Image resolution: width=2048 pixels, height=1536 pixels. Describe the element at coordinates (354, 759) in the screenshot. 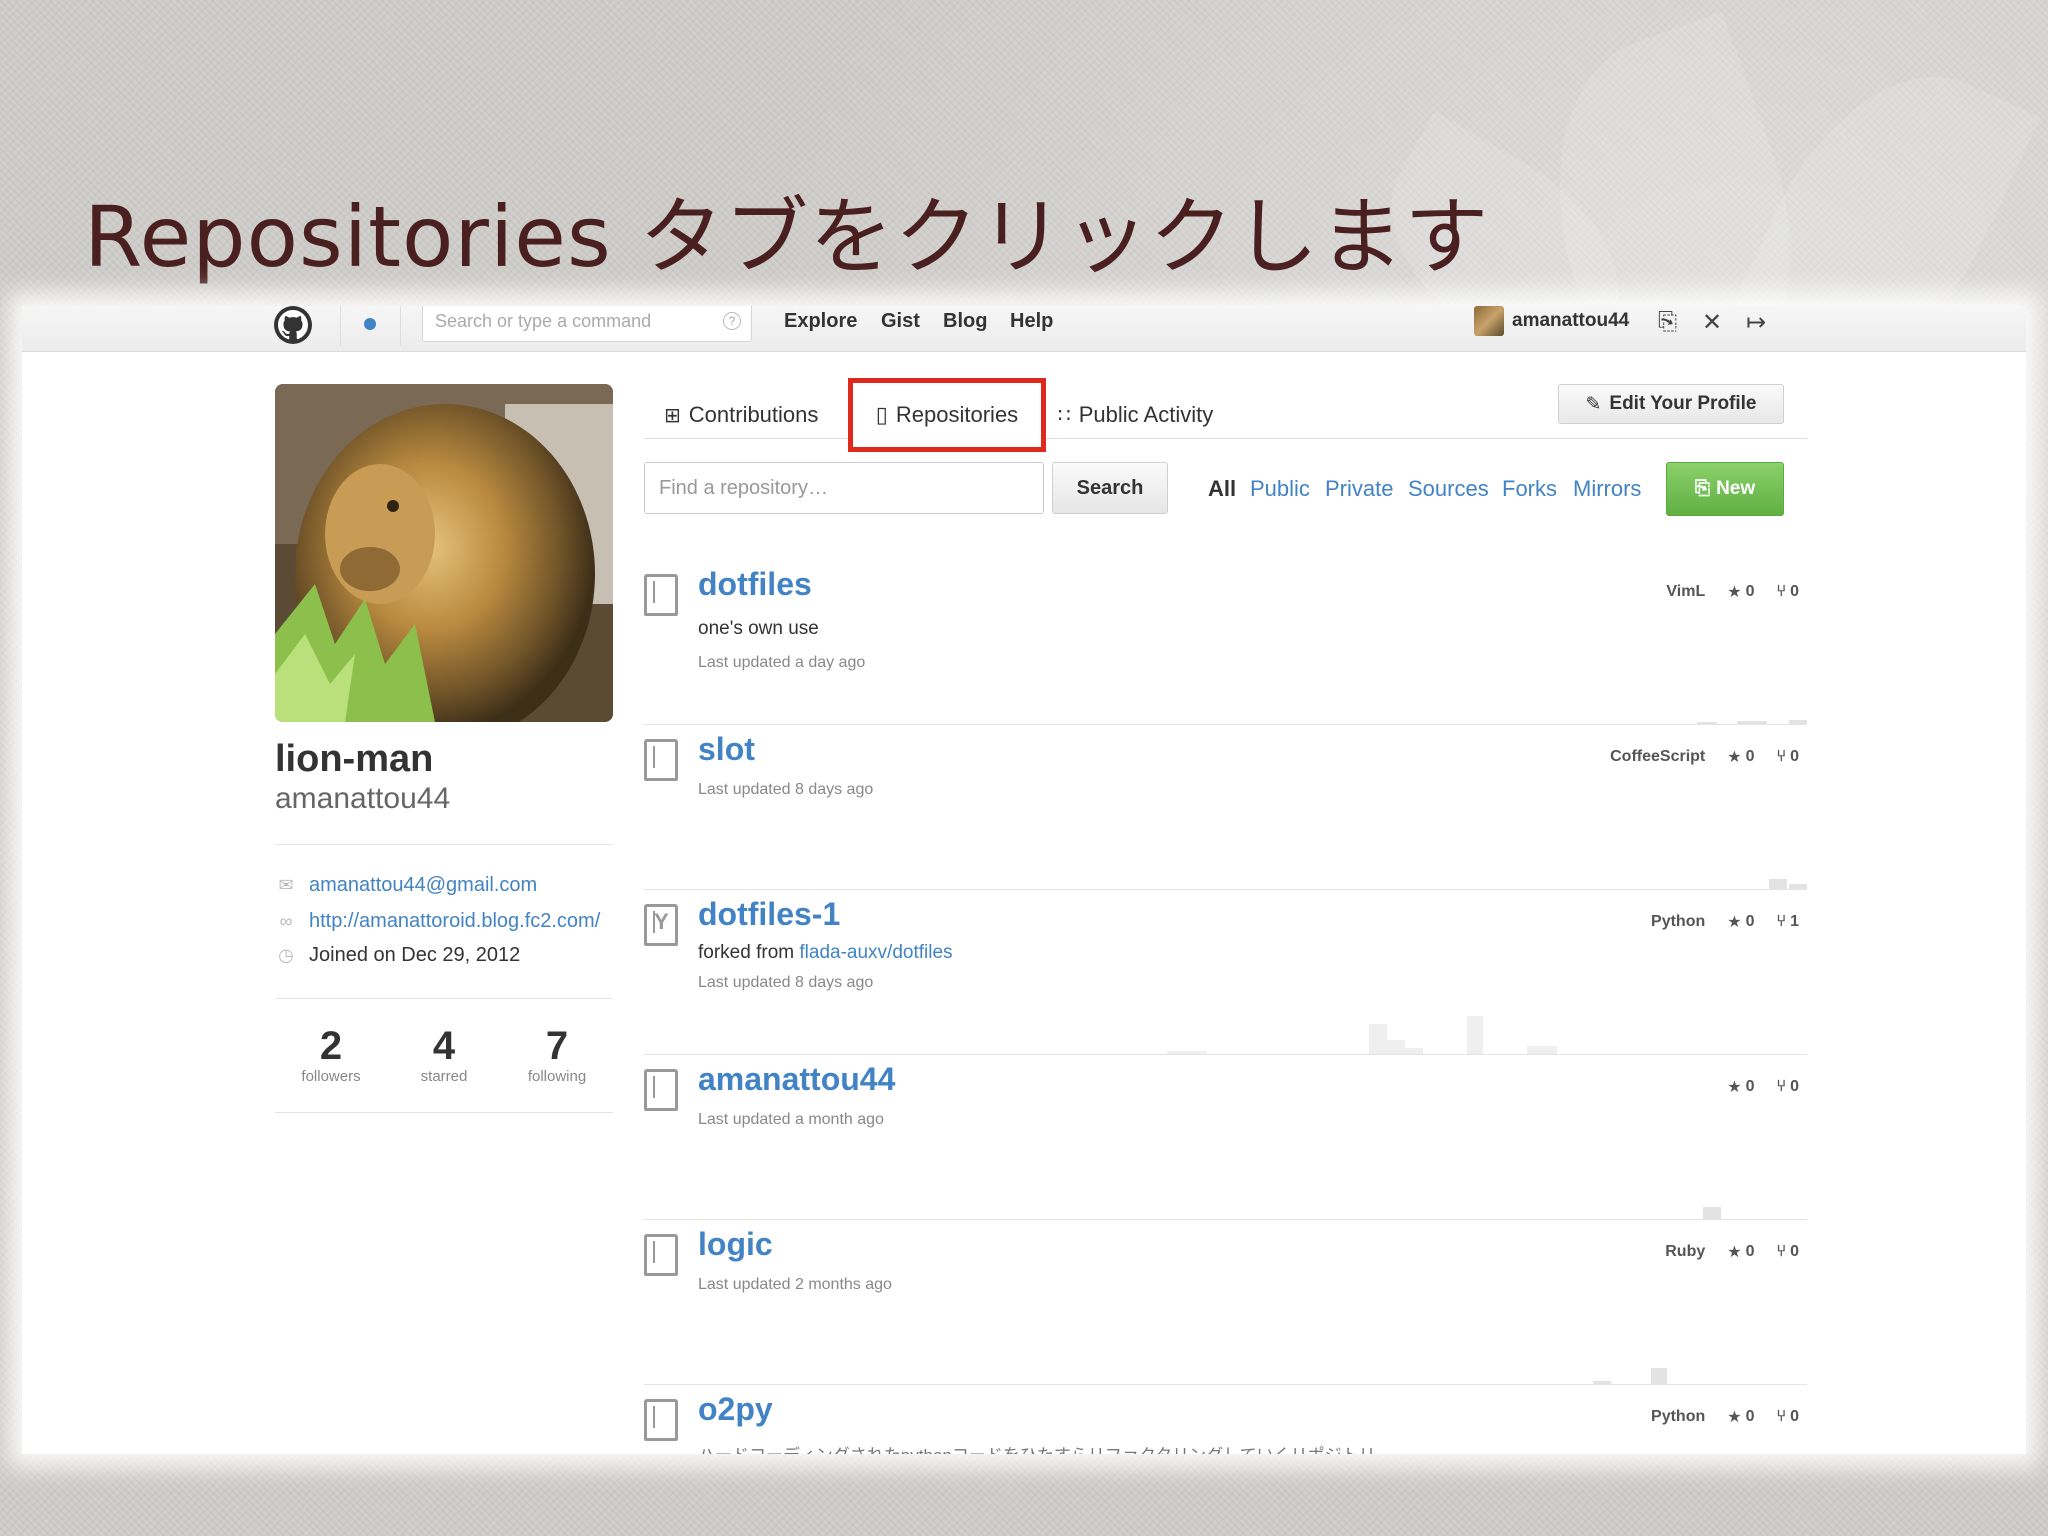

I see `profile-fullname: lion-man` at that location.